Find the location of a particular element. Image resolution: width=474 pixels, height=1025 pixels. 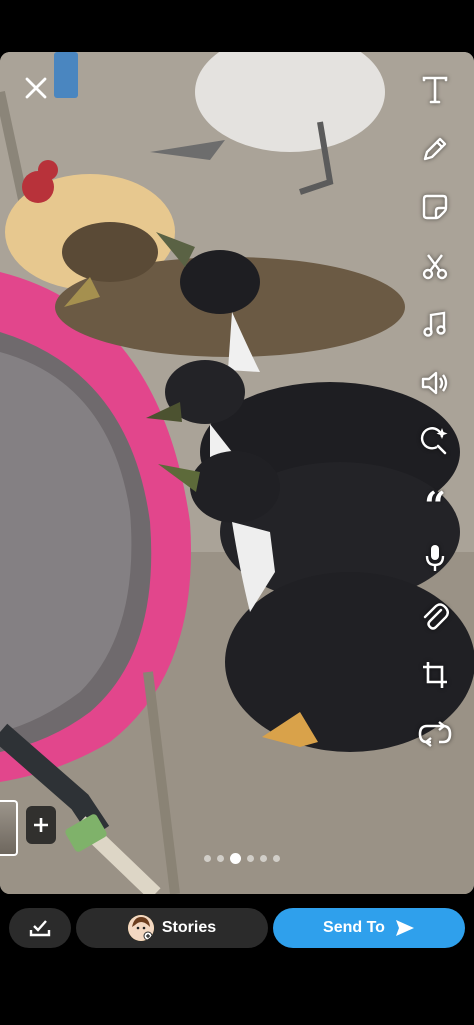

plus-icon is located at coordinates (41, 825).